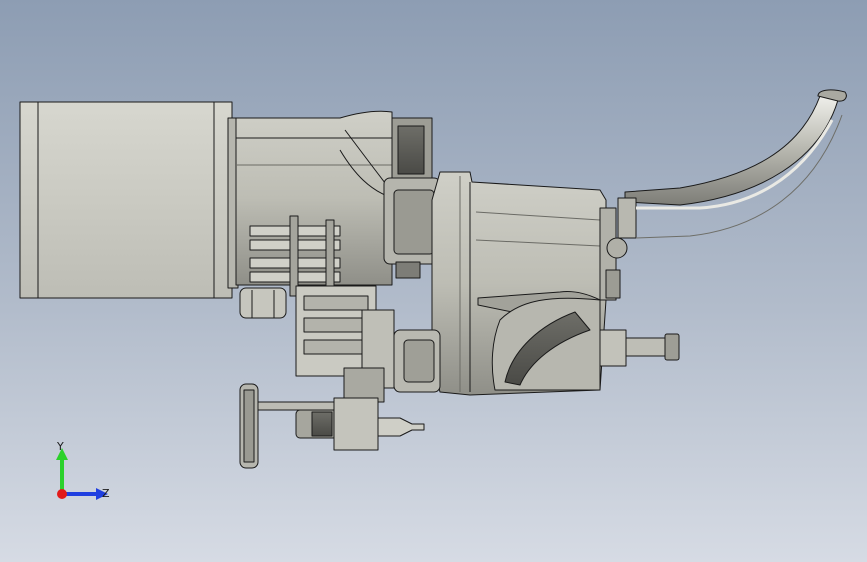  I want to click on cable-gland, so click(263, 303).